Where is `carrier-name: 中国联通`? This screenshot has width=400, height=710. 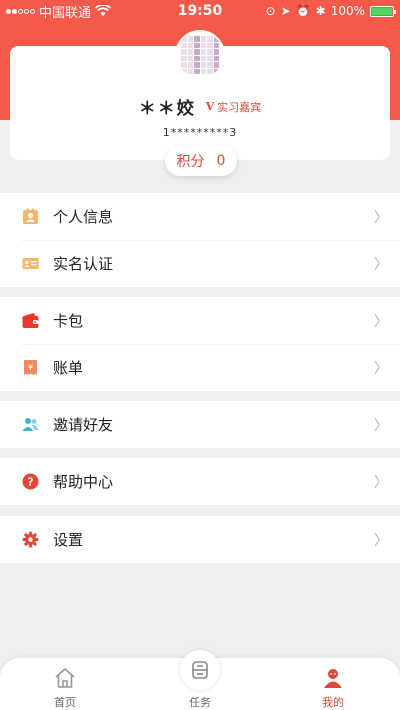
carrier-name: 中国联通 is located at coordinates (65, 13).